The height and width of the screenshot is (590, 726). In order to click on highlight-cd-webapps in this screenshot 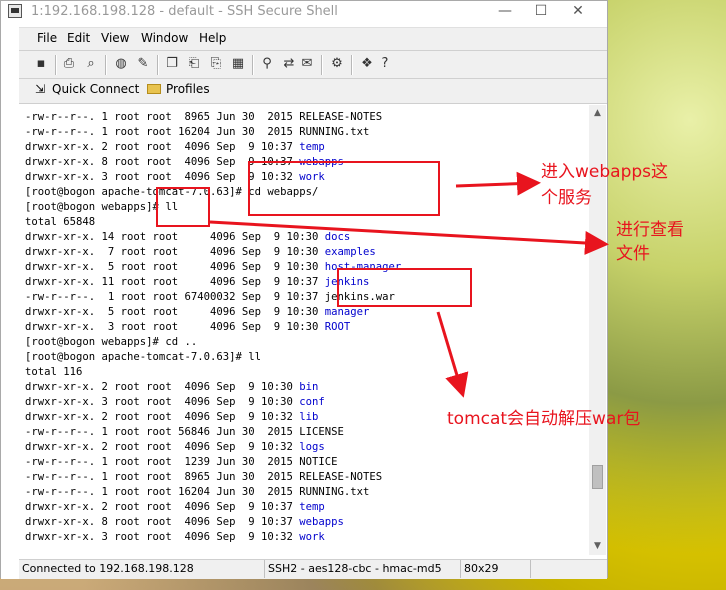, I will do `click(344, 188)`.